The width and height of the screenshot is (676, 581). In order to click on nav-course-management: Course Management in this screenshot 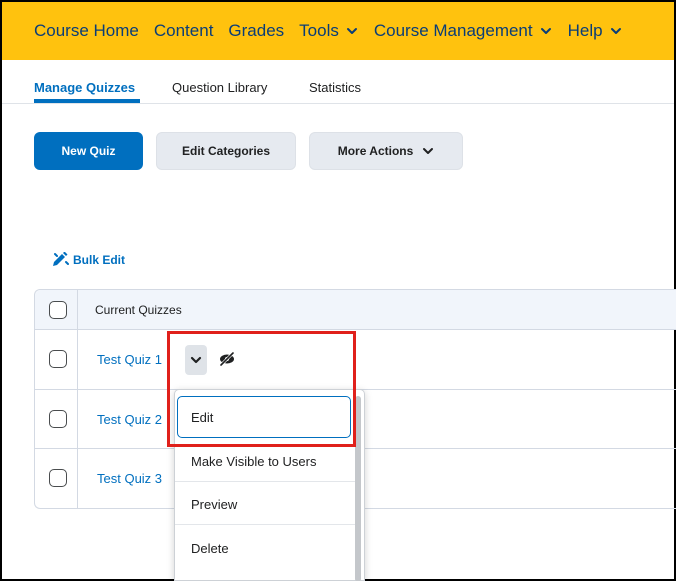, I will do `click(463, 31)`.